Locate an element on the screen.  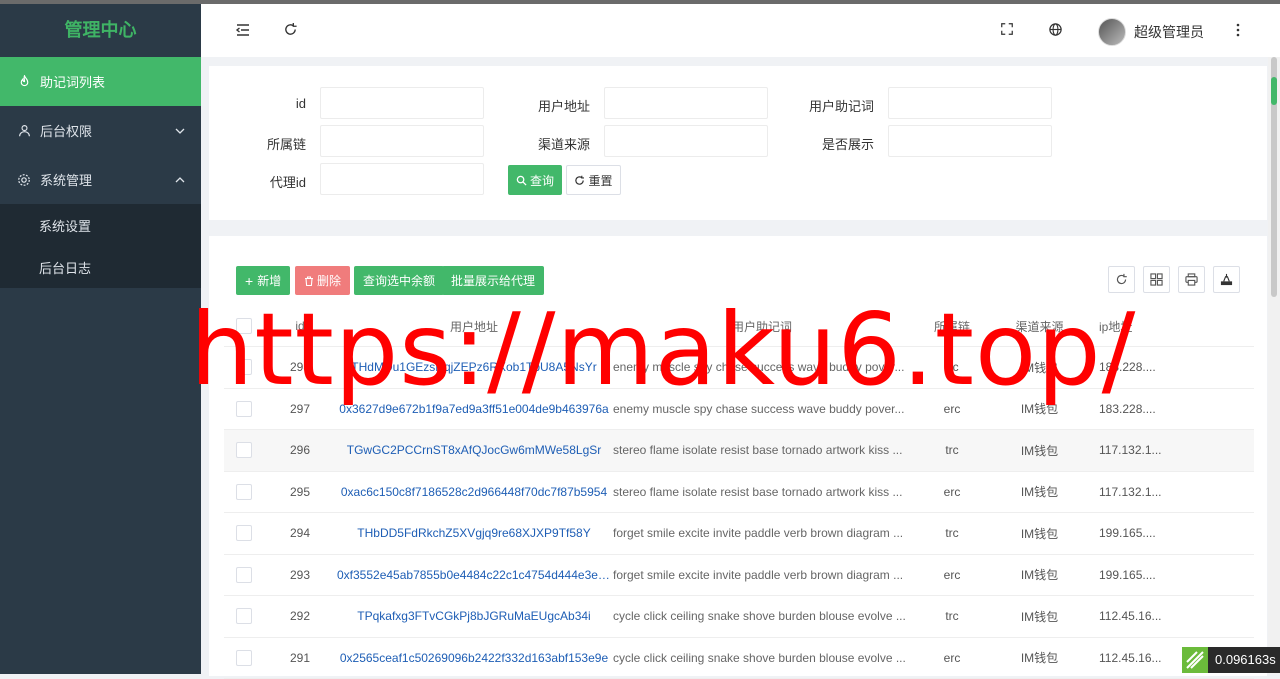
refresh-icon is located at coordinates (291, 30).